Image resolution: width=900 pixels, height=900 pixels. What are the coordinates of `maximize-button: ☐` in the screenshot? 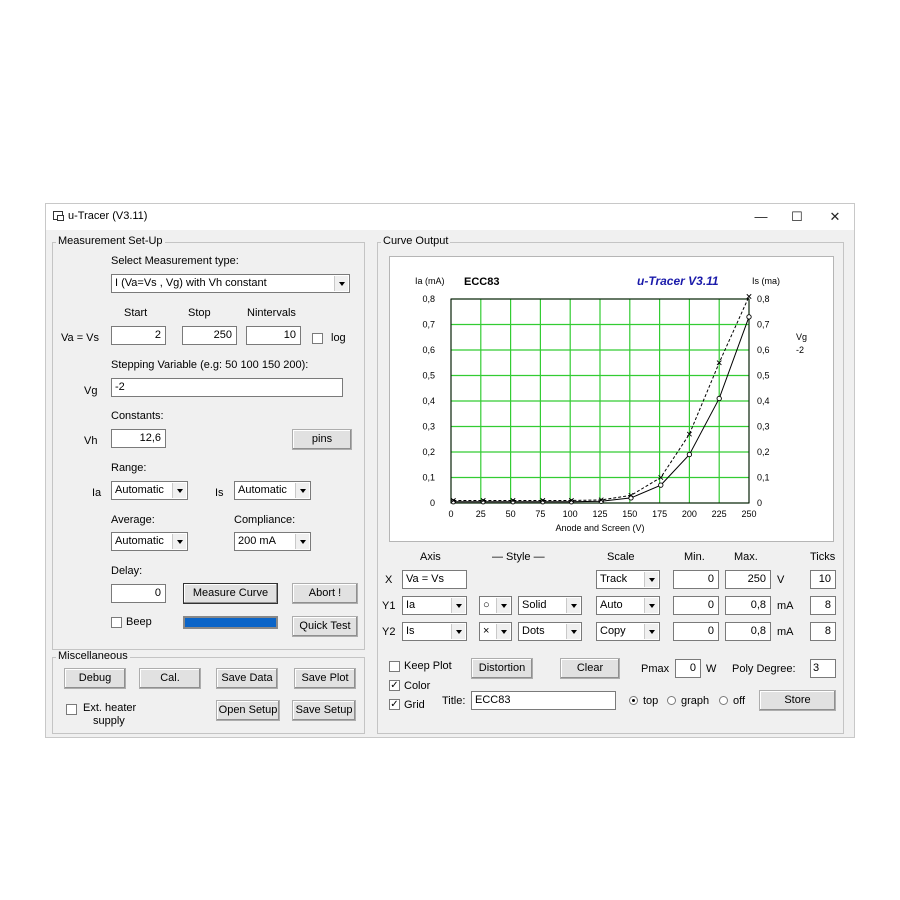 It's located at (797, 217).